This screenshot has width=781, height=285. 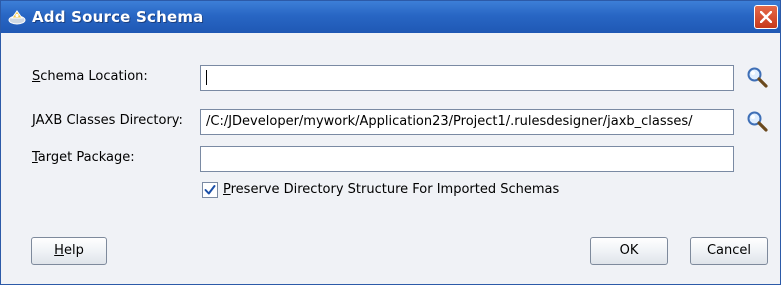 I want to click on browse-schema-location-button, so click(x=757, y=77).